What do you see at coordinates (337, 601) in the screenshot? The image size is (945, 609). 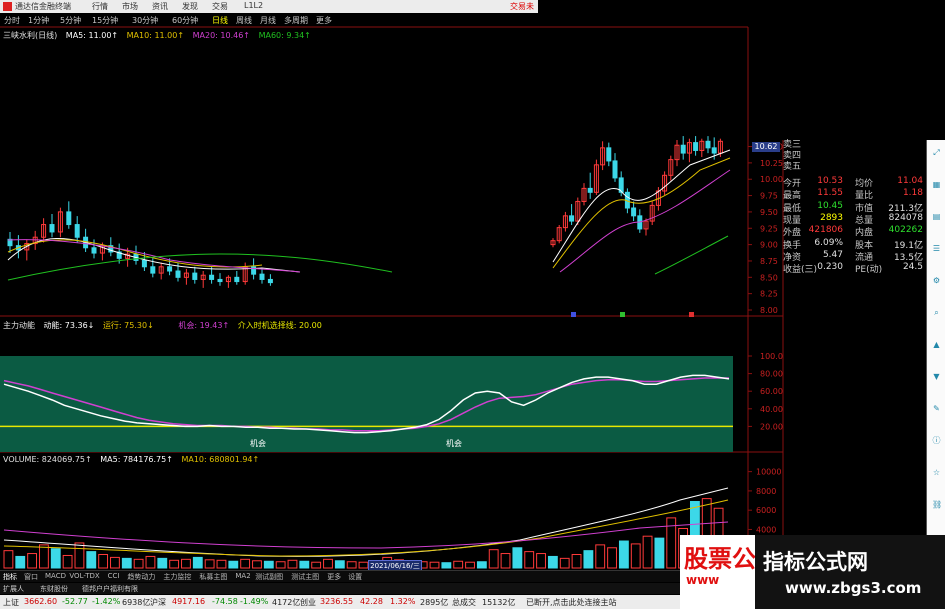 I see `status-item: 3236.55` at bounding box center [337, 601].